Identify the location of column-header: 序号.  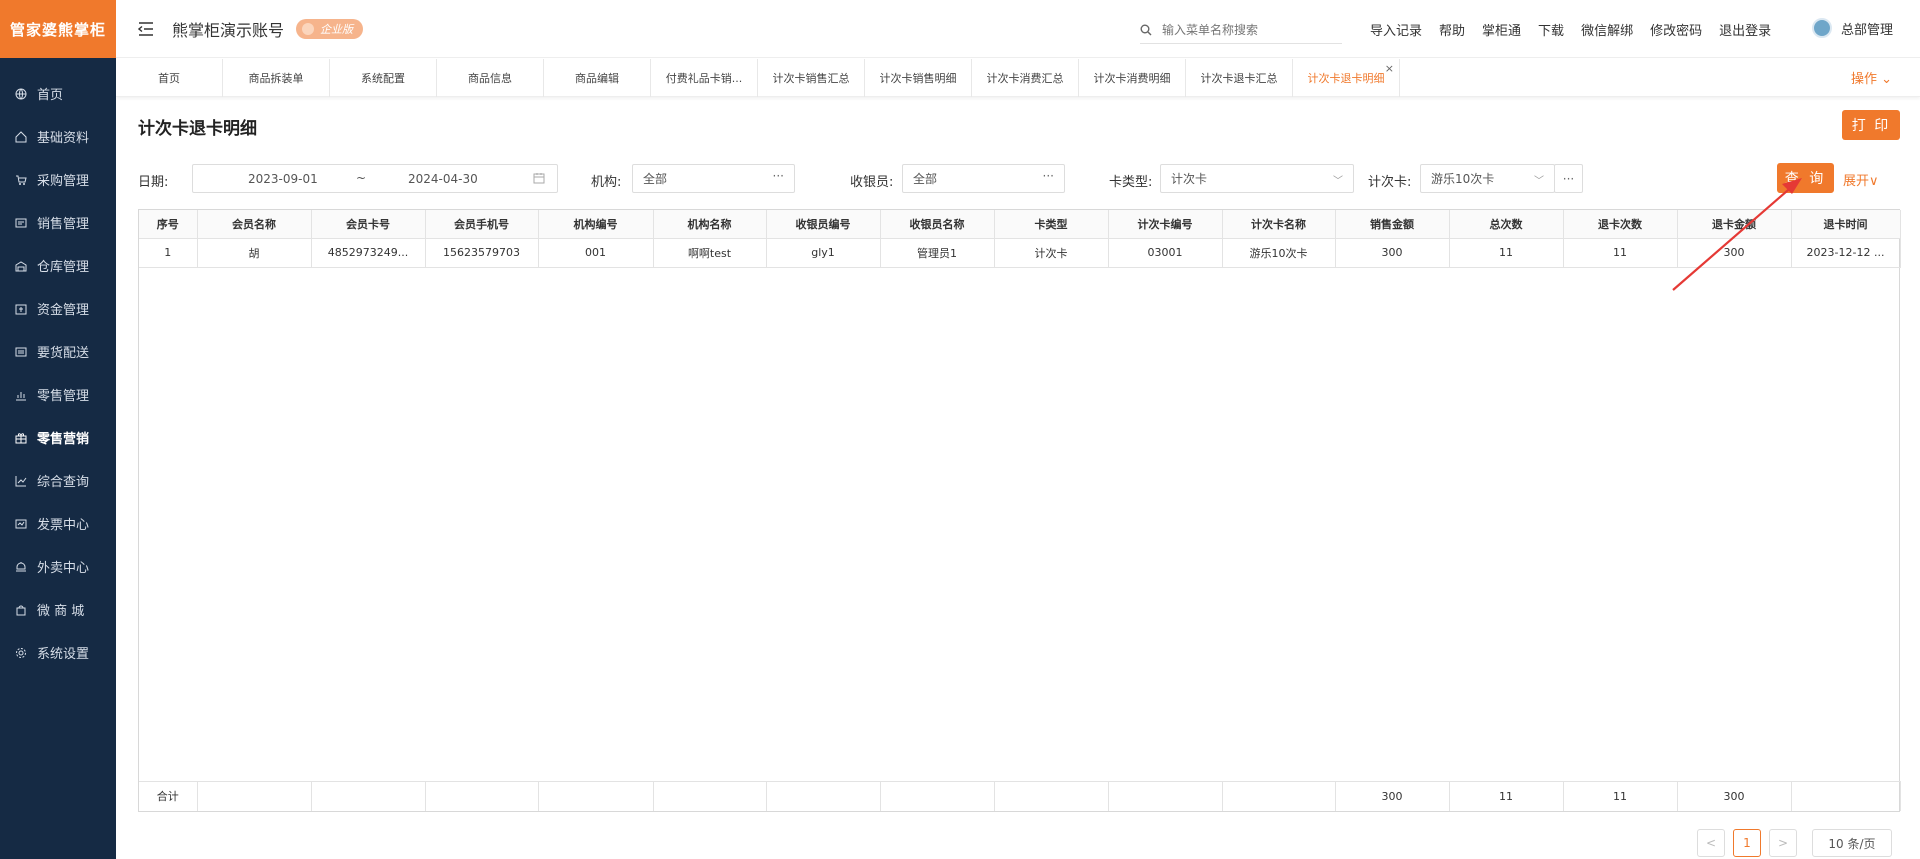
(168, 224).